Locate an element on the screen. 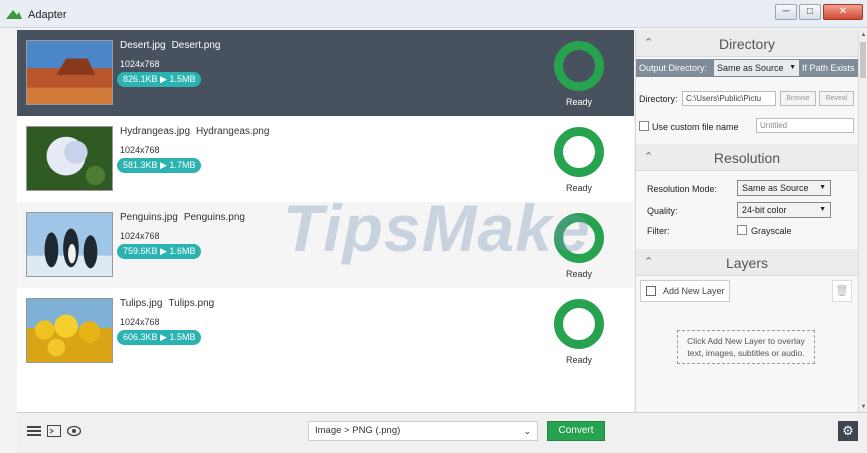  window-title: Adapter is located at coordinates (47, 15).